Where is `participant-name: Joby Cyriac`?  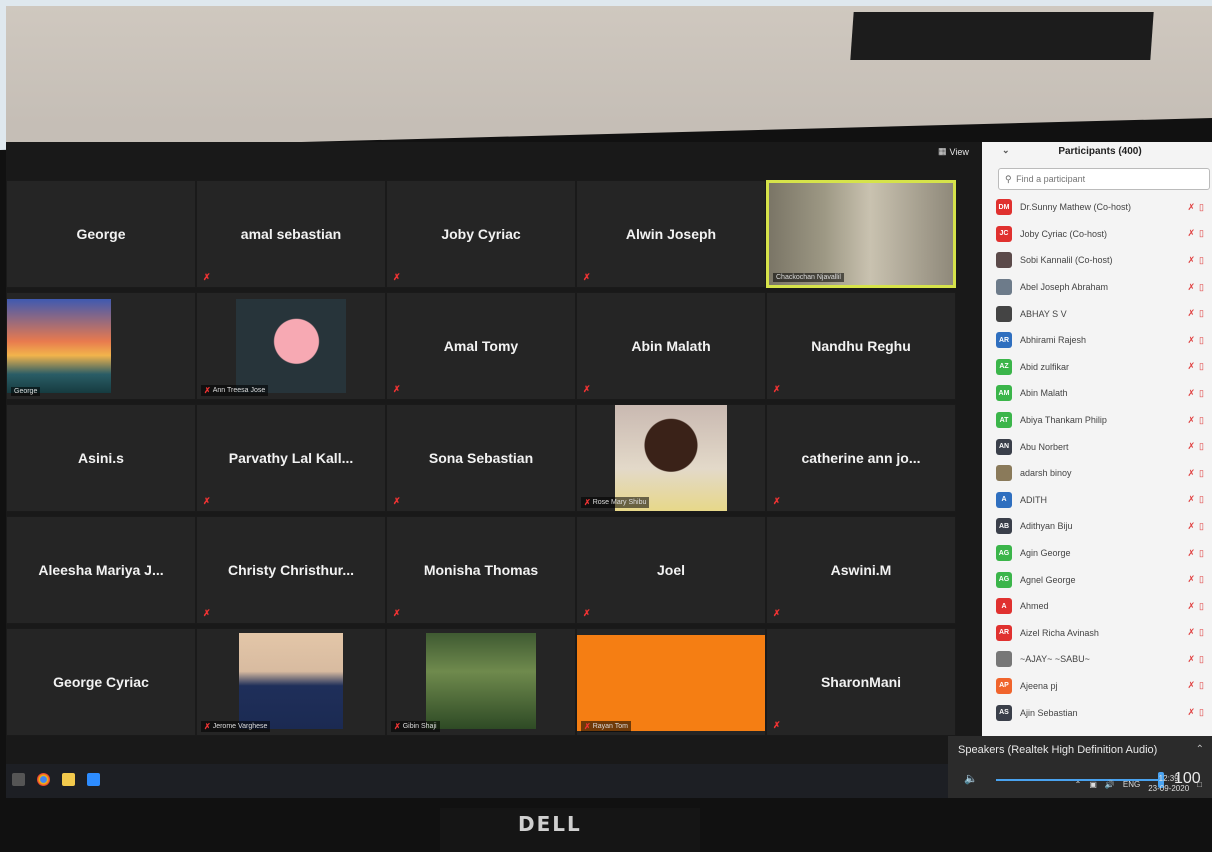
participant-name: Joby Cyriac is located at coordinates (481, 234).